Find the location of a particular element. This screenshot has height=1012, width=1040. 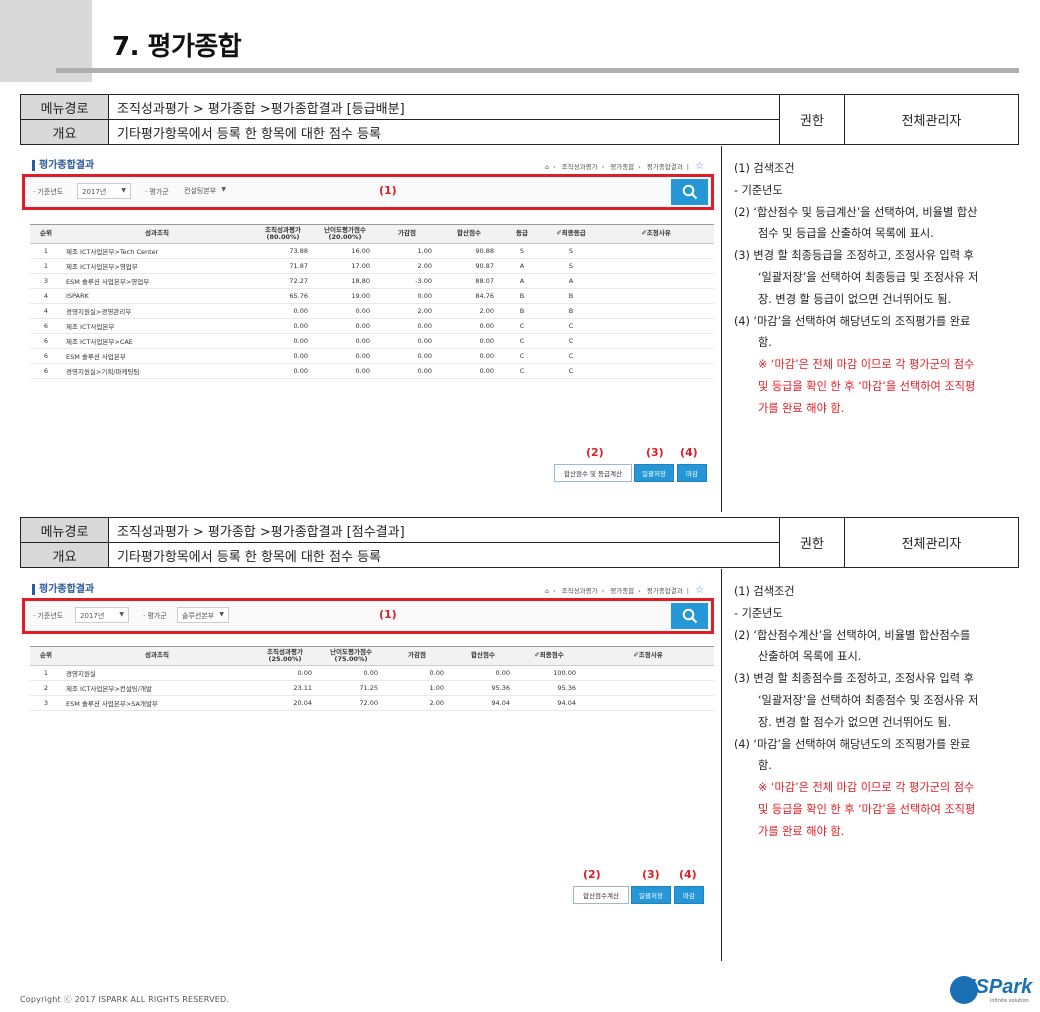

table-row: 6 제조 ICT사업본부>CAE 0.00 0.00 0.00 0.00 C C is located at coordinates (372, 341).